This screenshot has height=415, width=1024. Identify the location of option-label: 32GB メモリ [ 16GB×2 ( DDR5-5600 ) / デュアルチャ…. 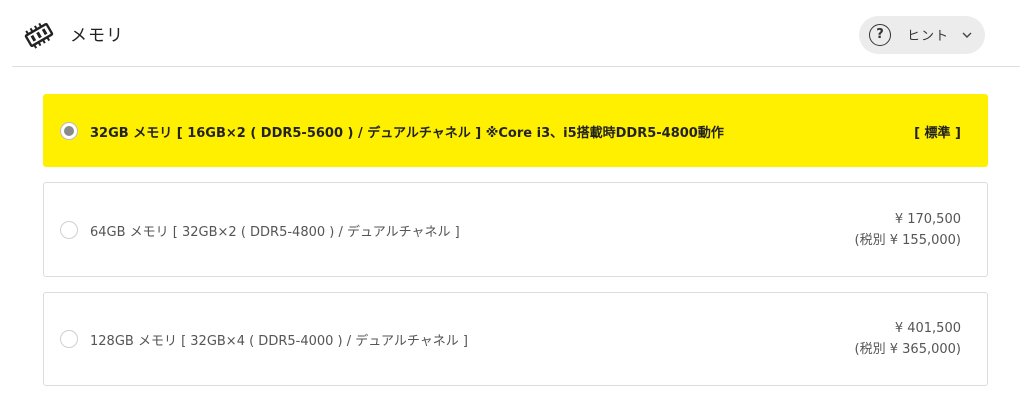
(407, 133).